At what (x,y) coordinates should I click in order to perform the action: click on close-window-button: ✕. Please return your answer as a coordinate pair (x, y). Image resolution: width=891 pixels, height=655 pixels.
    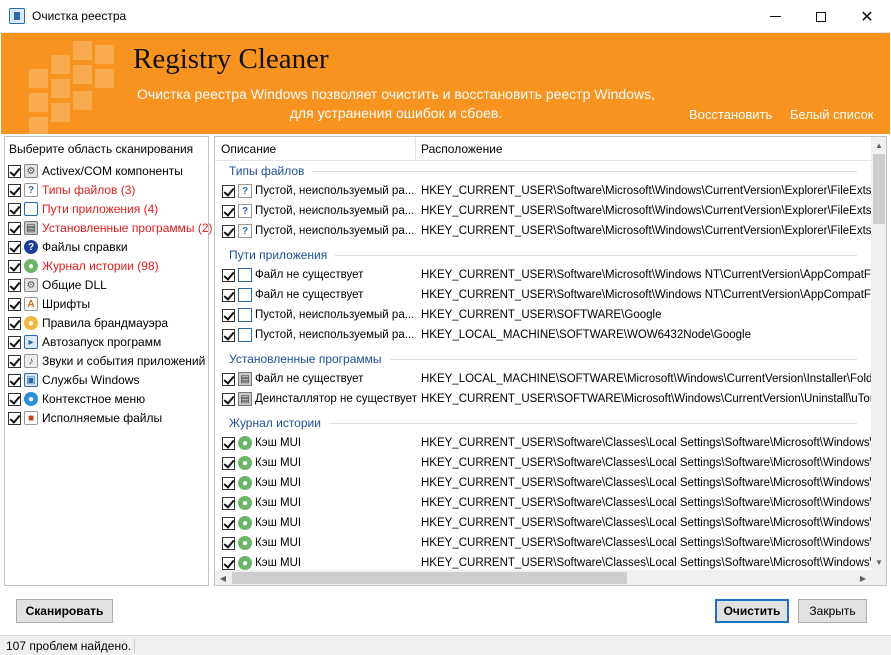
    Looking at the image, I should click on (867, 16).